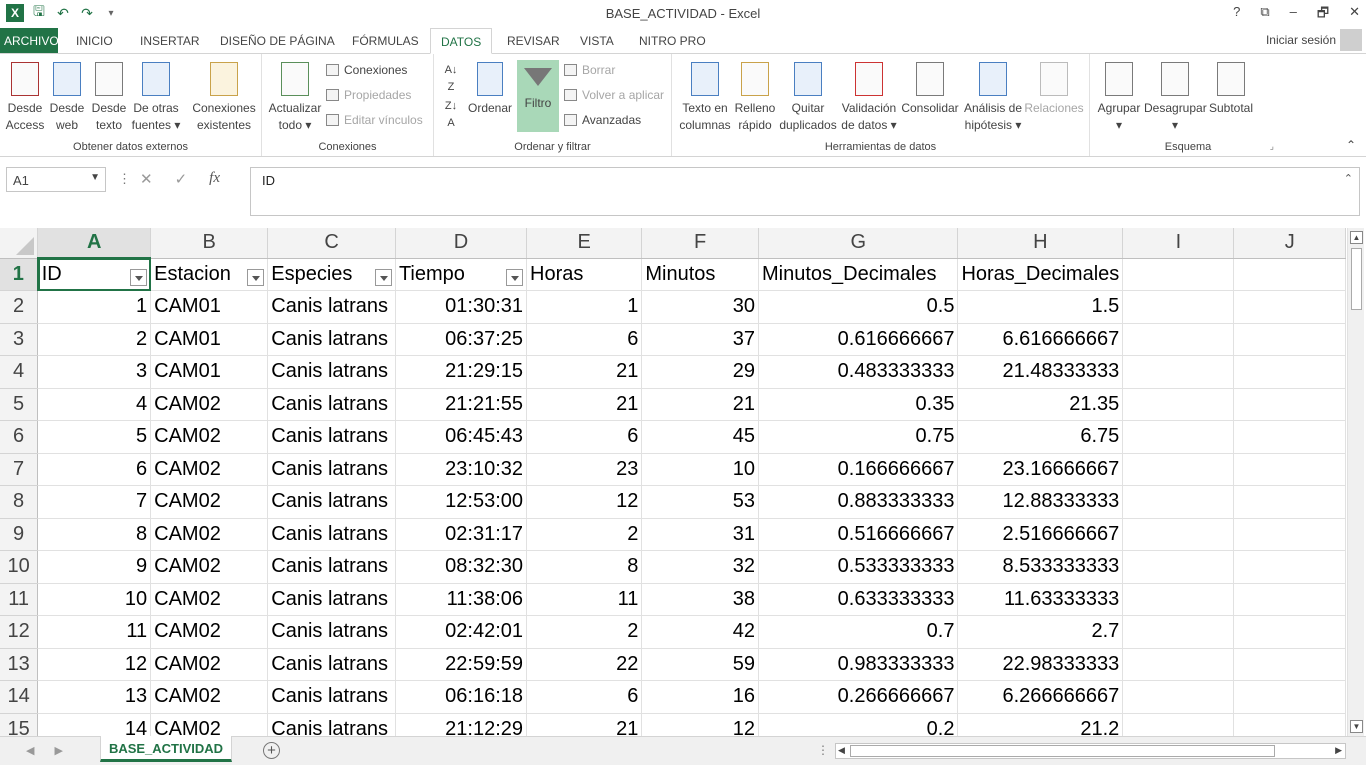 This screenshot has width=1366, height=765. I want to click on horizontal-scrollbar: ◀ ▶, so click(1090, 751).